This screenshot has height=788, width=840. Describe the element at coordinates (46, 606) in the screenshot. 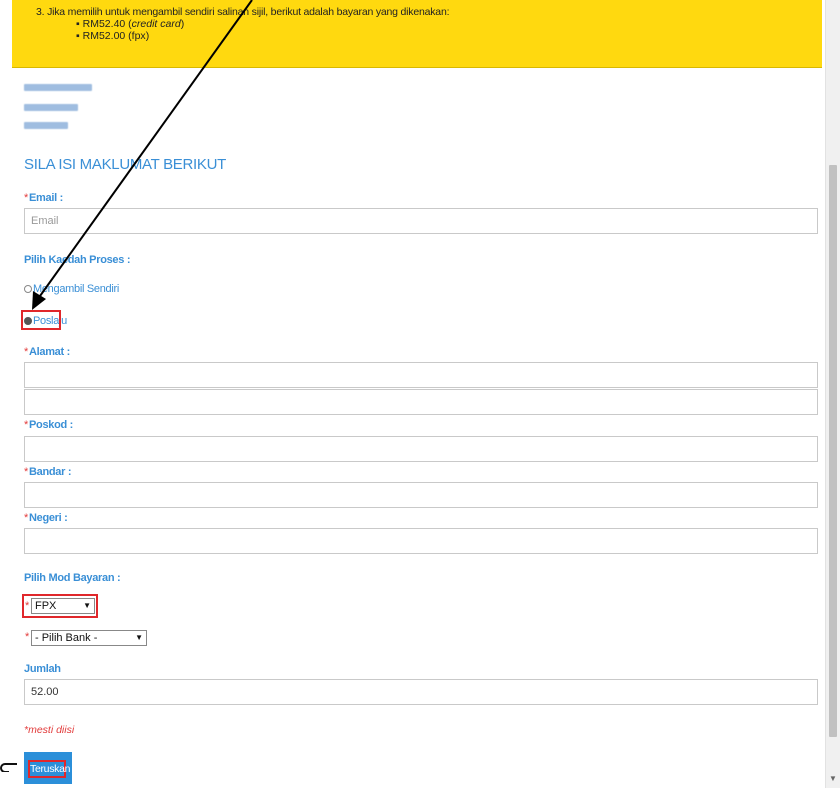

I see `payment-mode-value: FPX` at that location.